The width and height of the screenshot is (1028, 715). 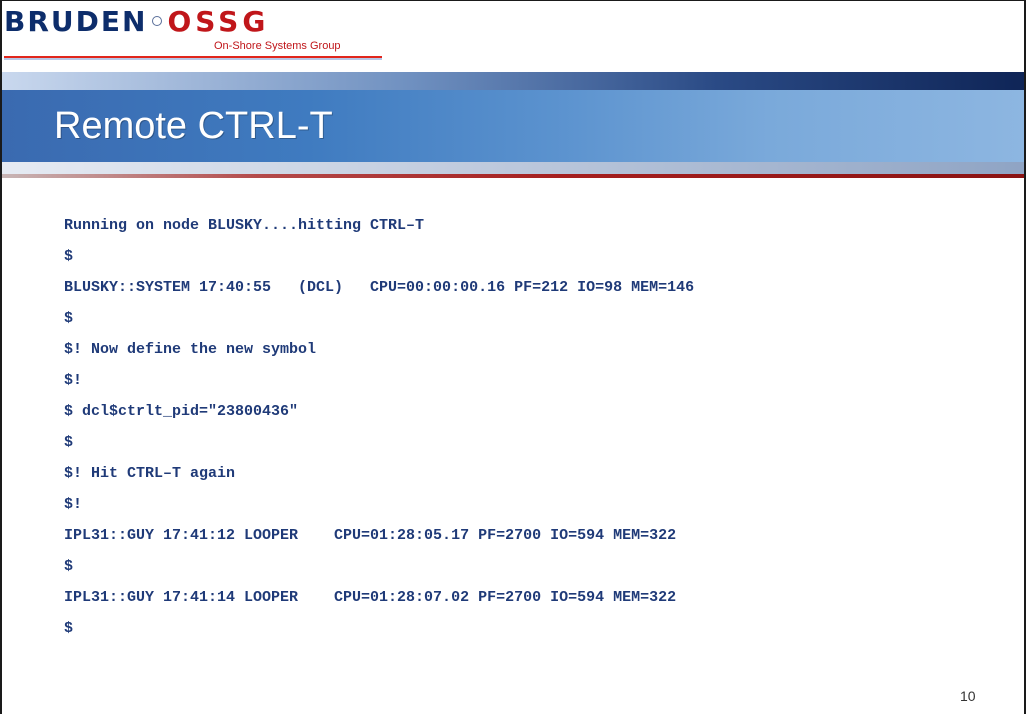 I want to click on console-line: $! Hit CTRL–T again, so click(x=150, y=473).